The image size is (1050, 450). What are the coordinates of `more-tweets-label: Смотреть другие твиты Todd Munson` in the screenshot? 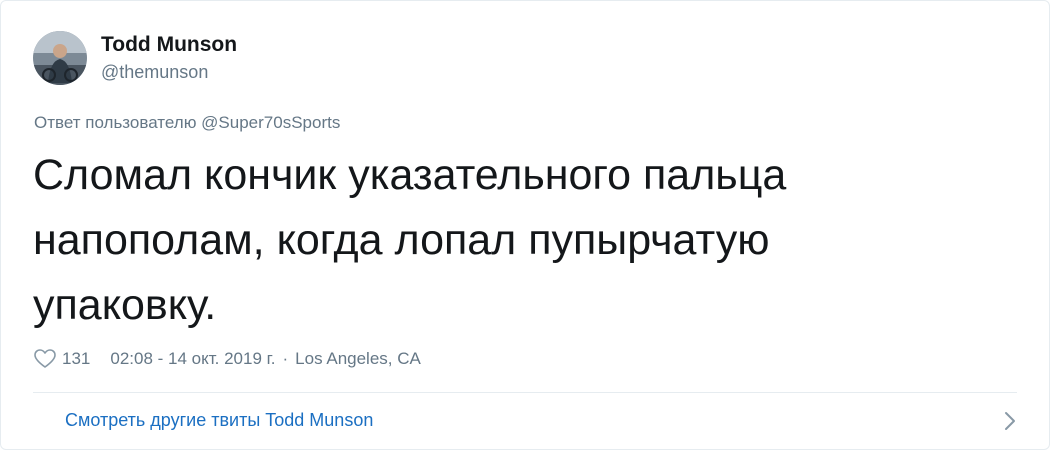 It's located at (219, 420).